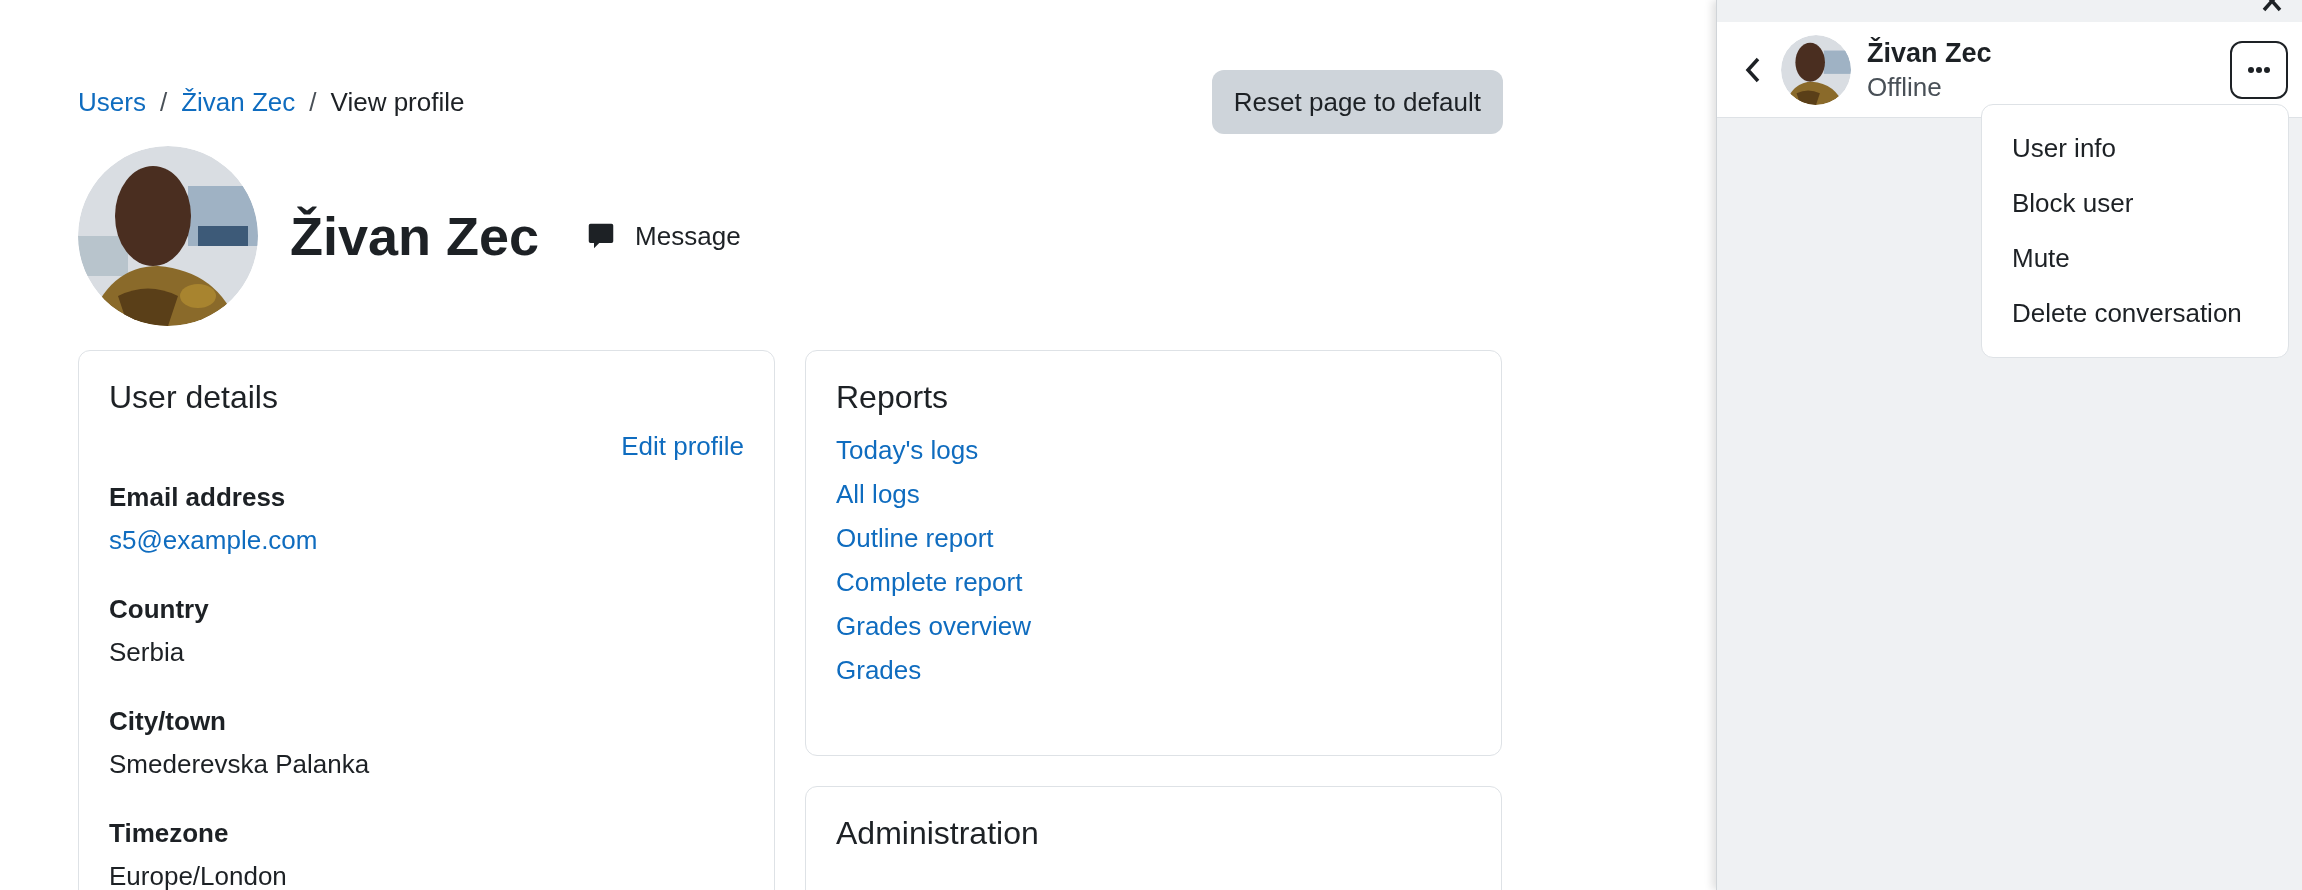 Image resolution: width=2302 pixels, height=890 pixels. Describe the element at coordinates (169, 833) in the screenshot. I see `field-label: Timezone` at that location.